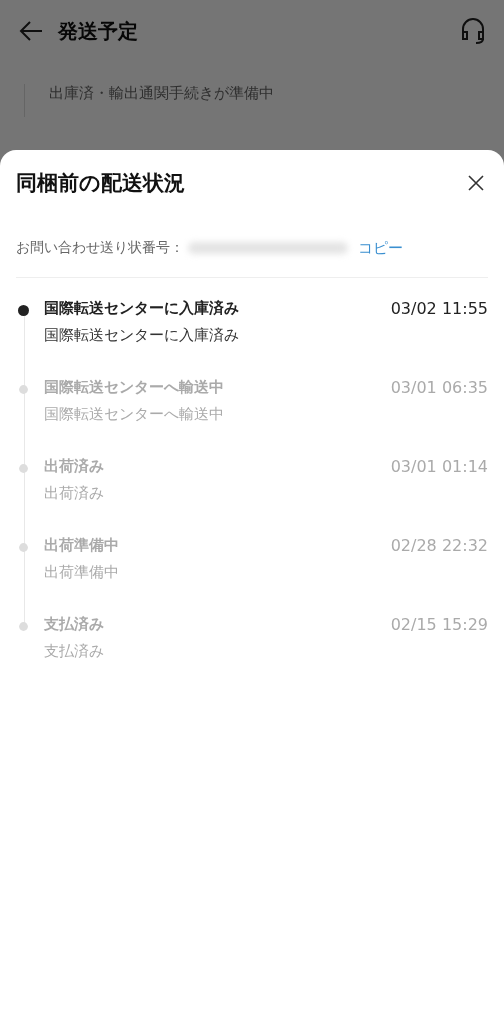 The image size is (504, 1024). I want to click on page-title: 発送予定, so click(98, 31).